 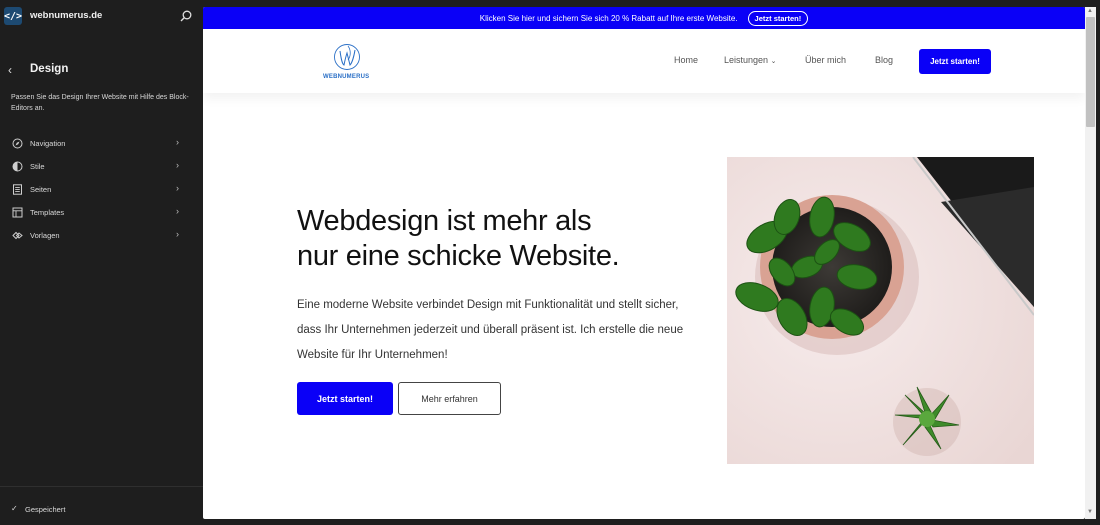 What do you see at coordinates (41, 189) in the screenshot?
I see `sidebar-item-label: Seiten` at bounding box center [41, 189].